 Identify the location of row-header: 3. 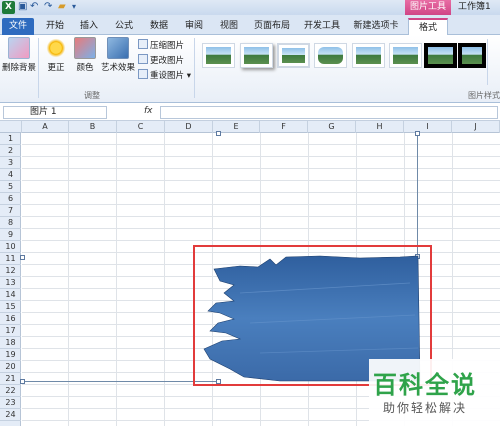
(10, 163).